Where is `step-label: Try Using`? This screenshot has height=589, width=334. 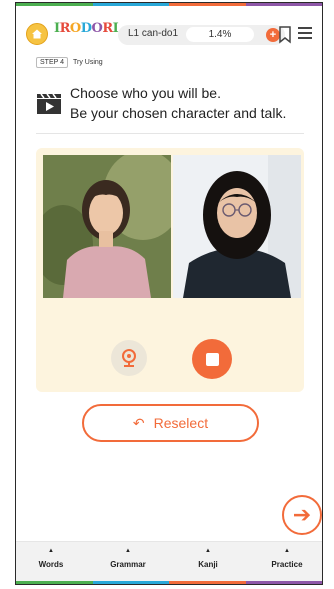
step-label: Try Using is located at coordinates (88, 62).